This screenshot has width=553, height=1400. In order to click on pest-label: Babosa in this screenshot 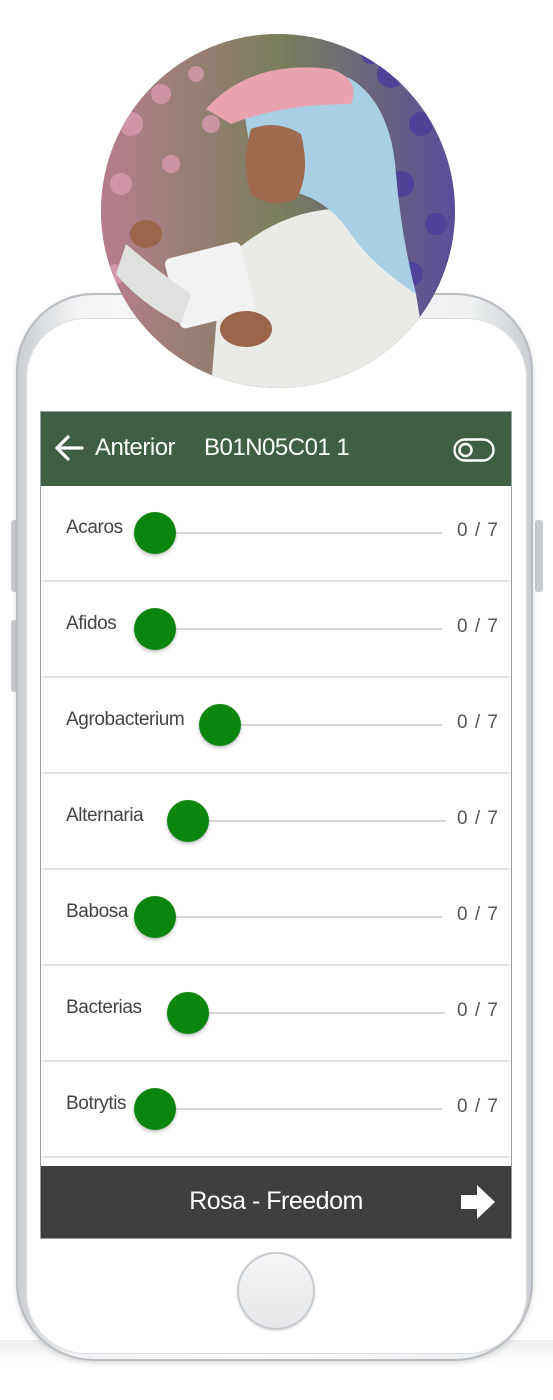, I will do `click(97, 911)`.